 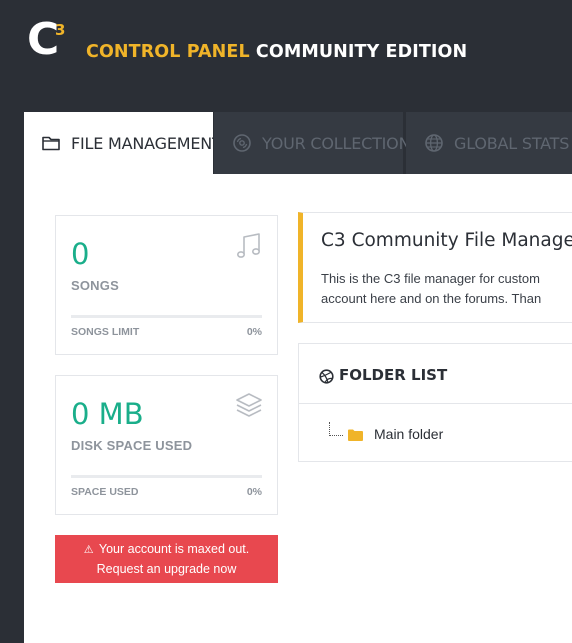 I want to click on disk-space-card: 0 MB DISK SPACE USED SPACE USED 0%, so click(x=166, y=445).